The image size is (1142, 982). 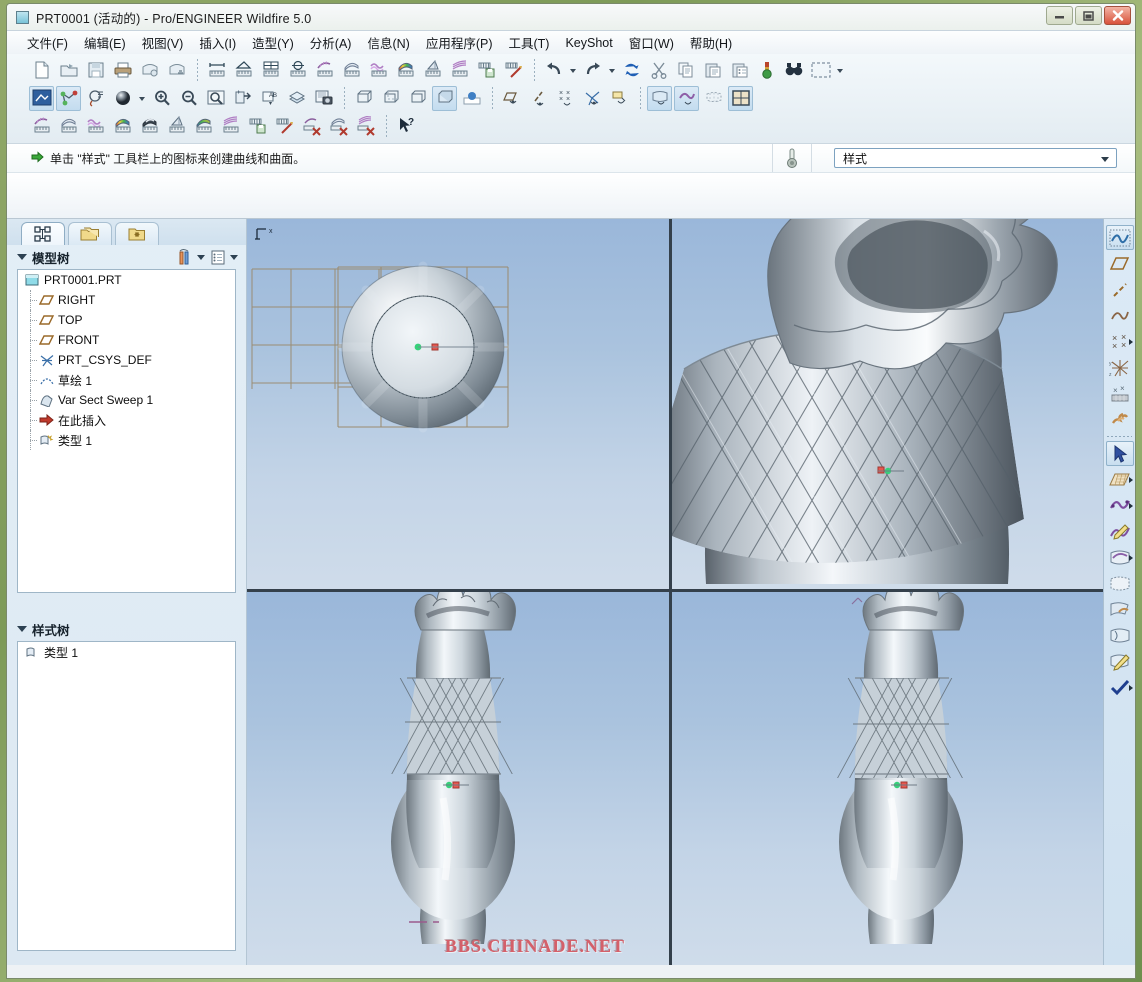 What do you see at coordinates (887, 778) in the screenshot?
I see `viewport-iso-view` at bounding box center [887, 778].